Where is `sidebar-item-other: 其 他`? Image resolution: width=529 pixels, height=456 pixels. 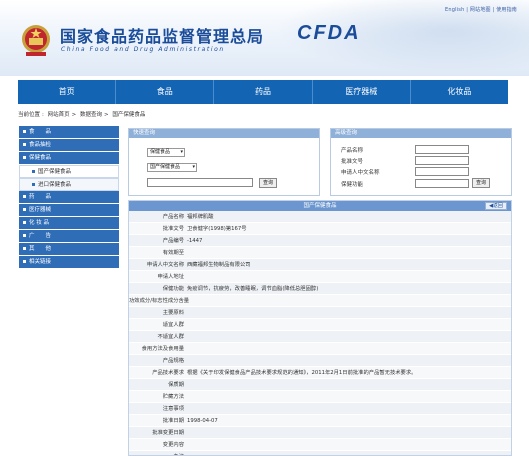 sidebar-item-other: 其 他 is located at coordinates (69, 249).